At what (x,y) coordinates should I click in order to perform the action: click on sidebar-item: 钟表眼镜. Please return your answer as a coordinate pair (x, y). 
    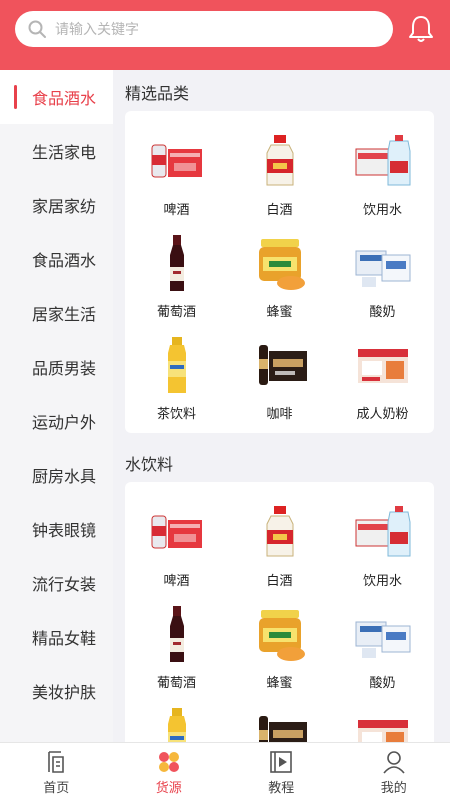
    Looking at the image, I should click on (56, 529).